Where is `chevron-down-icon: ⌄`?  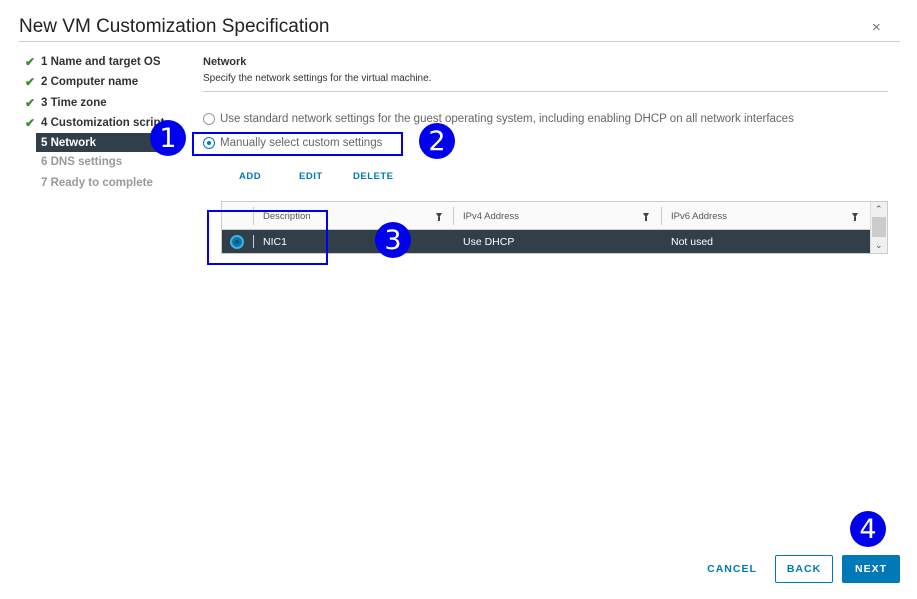 chevron-down-icon: ⌄ is located at coordinates (879, 245).